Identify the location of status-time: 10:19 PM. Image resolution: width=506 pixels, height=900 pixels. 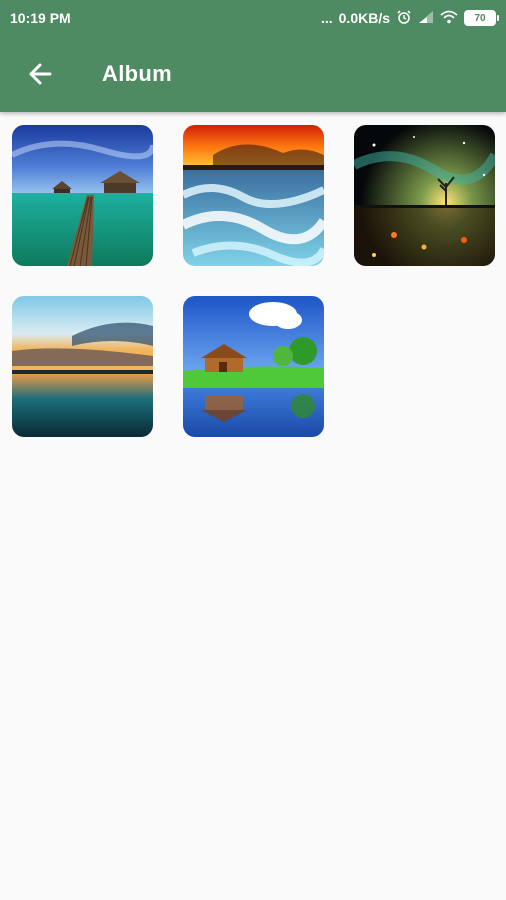
(40, 18).